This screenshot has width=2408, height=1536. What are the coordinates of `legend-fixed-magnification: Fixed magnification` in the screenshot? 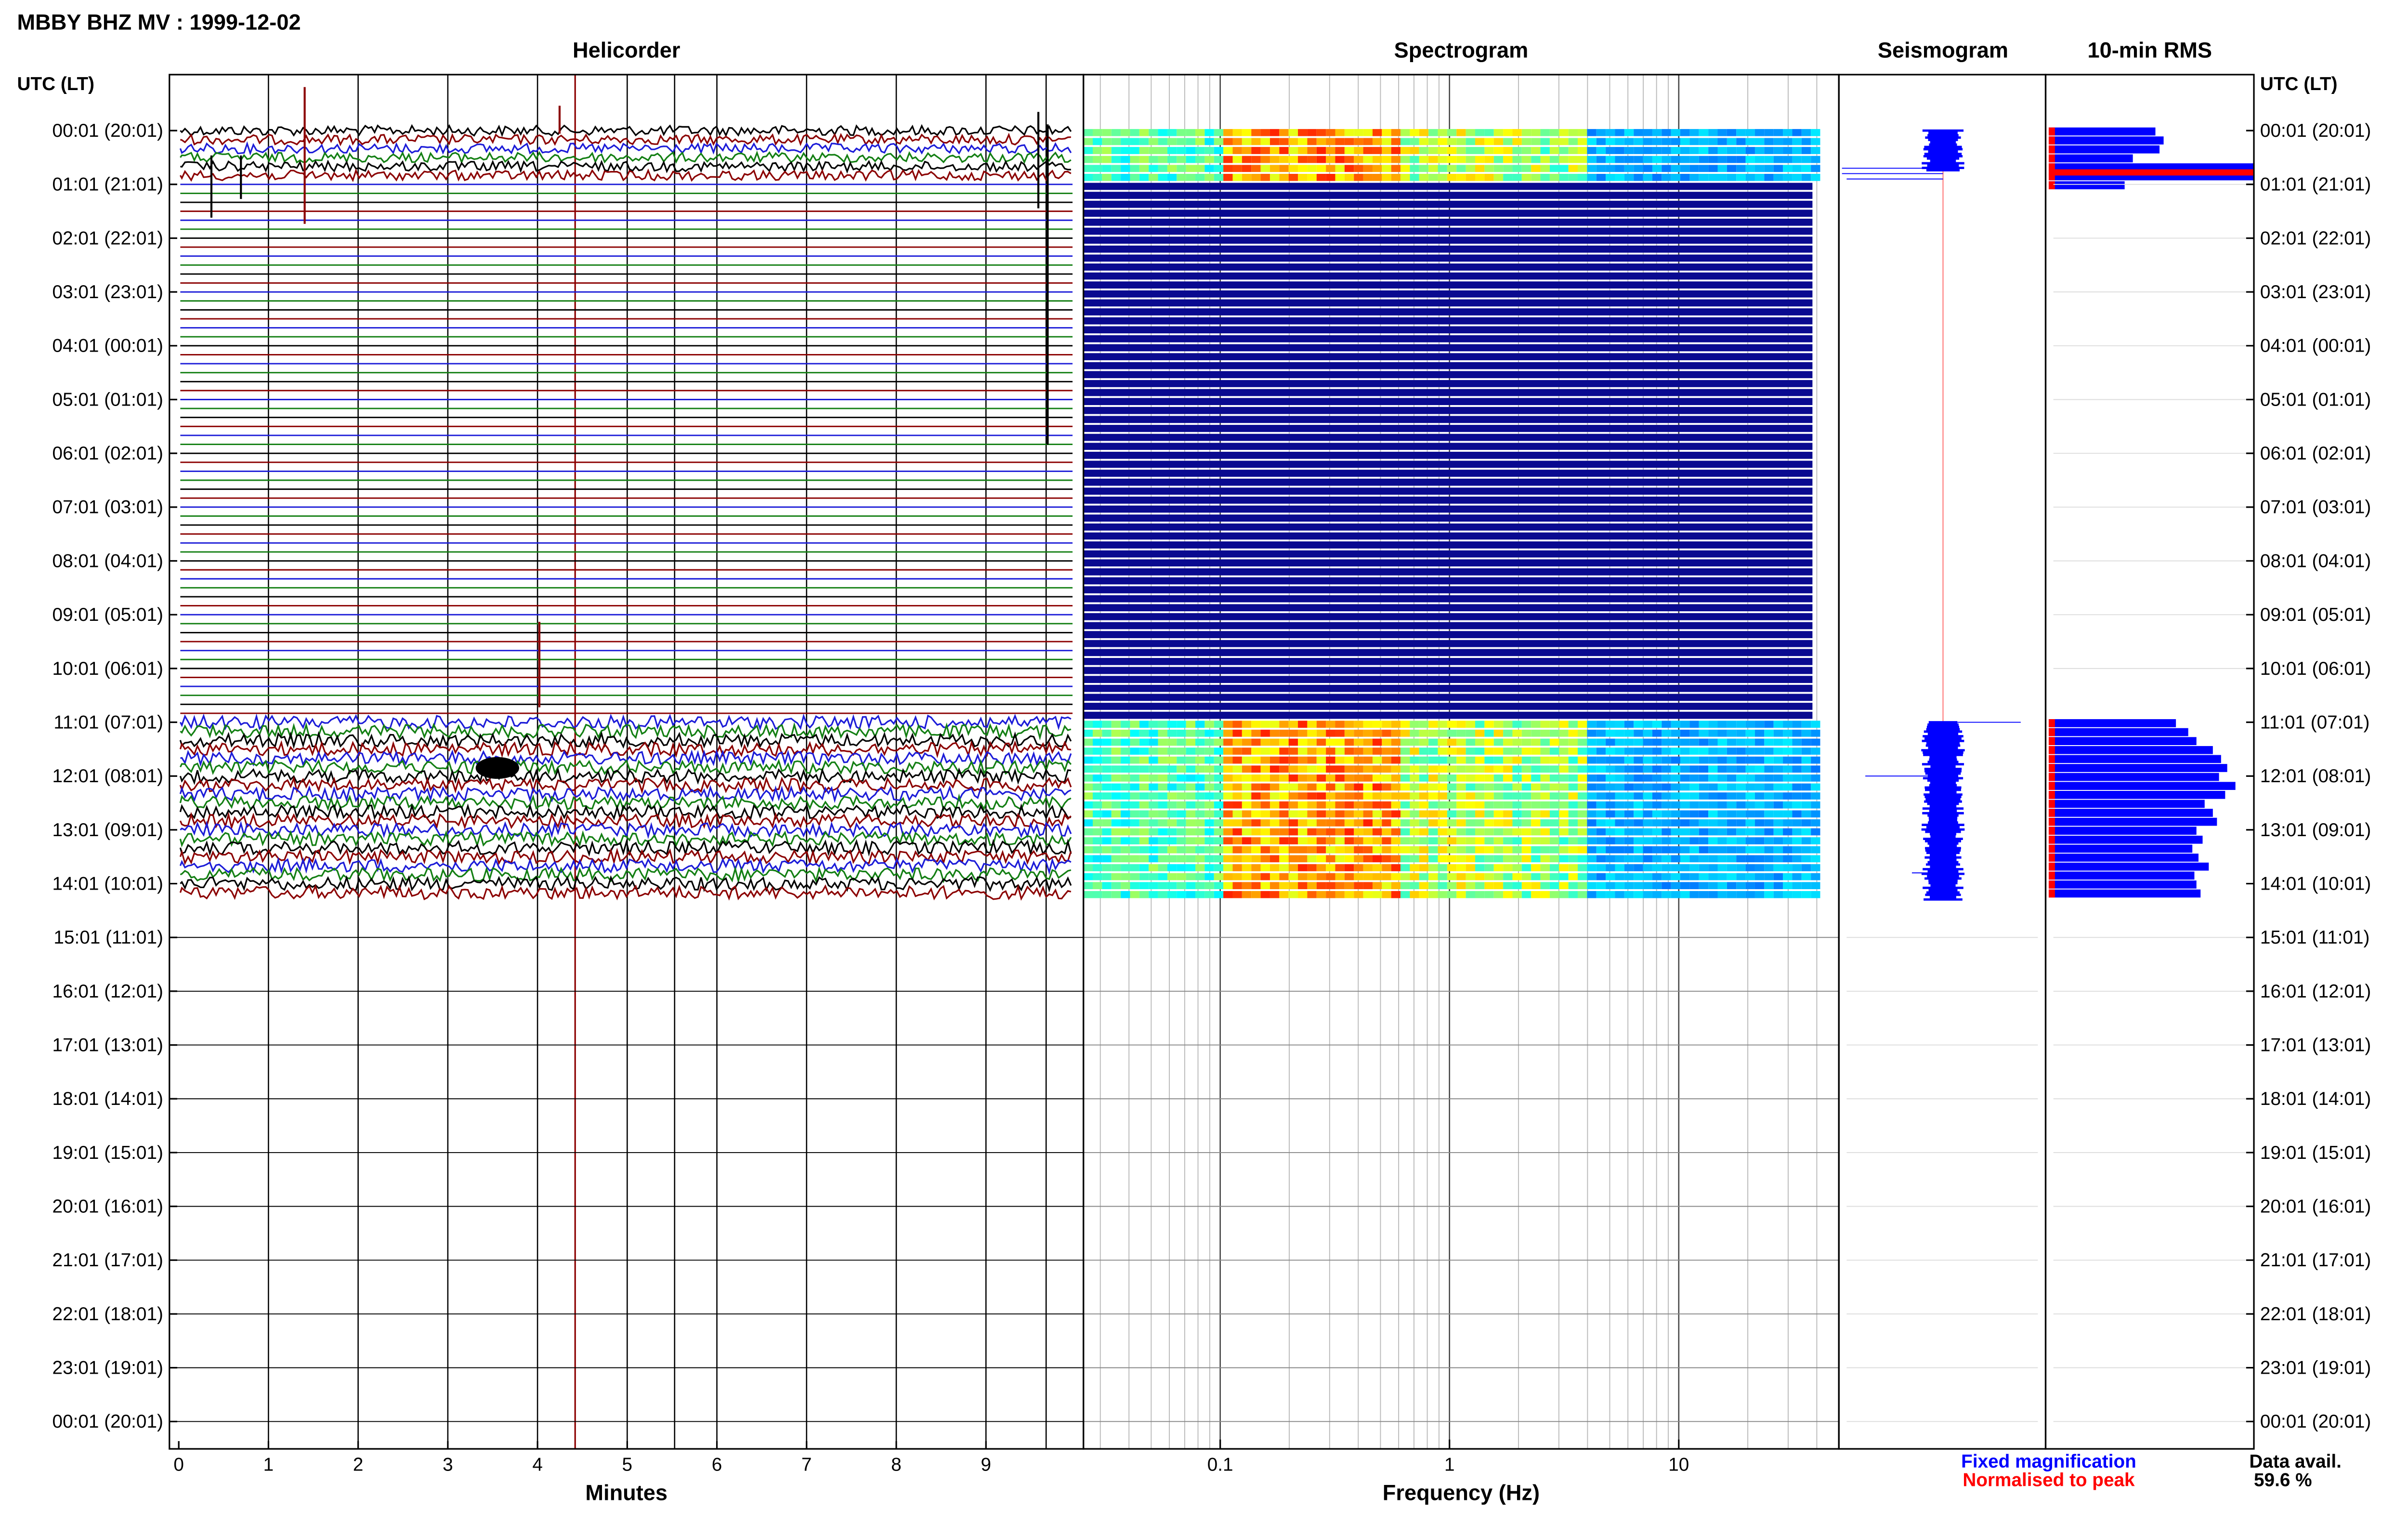 It's located at (2048, 1461).